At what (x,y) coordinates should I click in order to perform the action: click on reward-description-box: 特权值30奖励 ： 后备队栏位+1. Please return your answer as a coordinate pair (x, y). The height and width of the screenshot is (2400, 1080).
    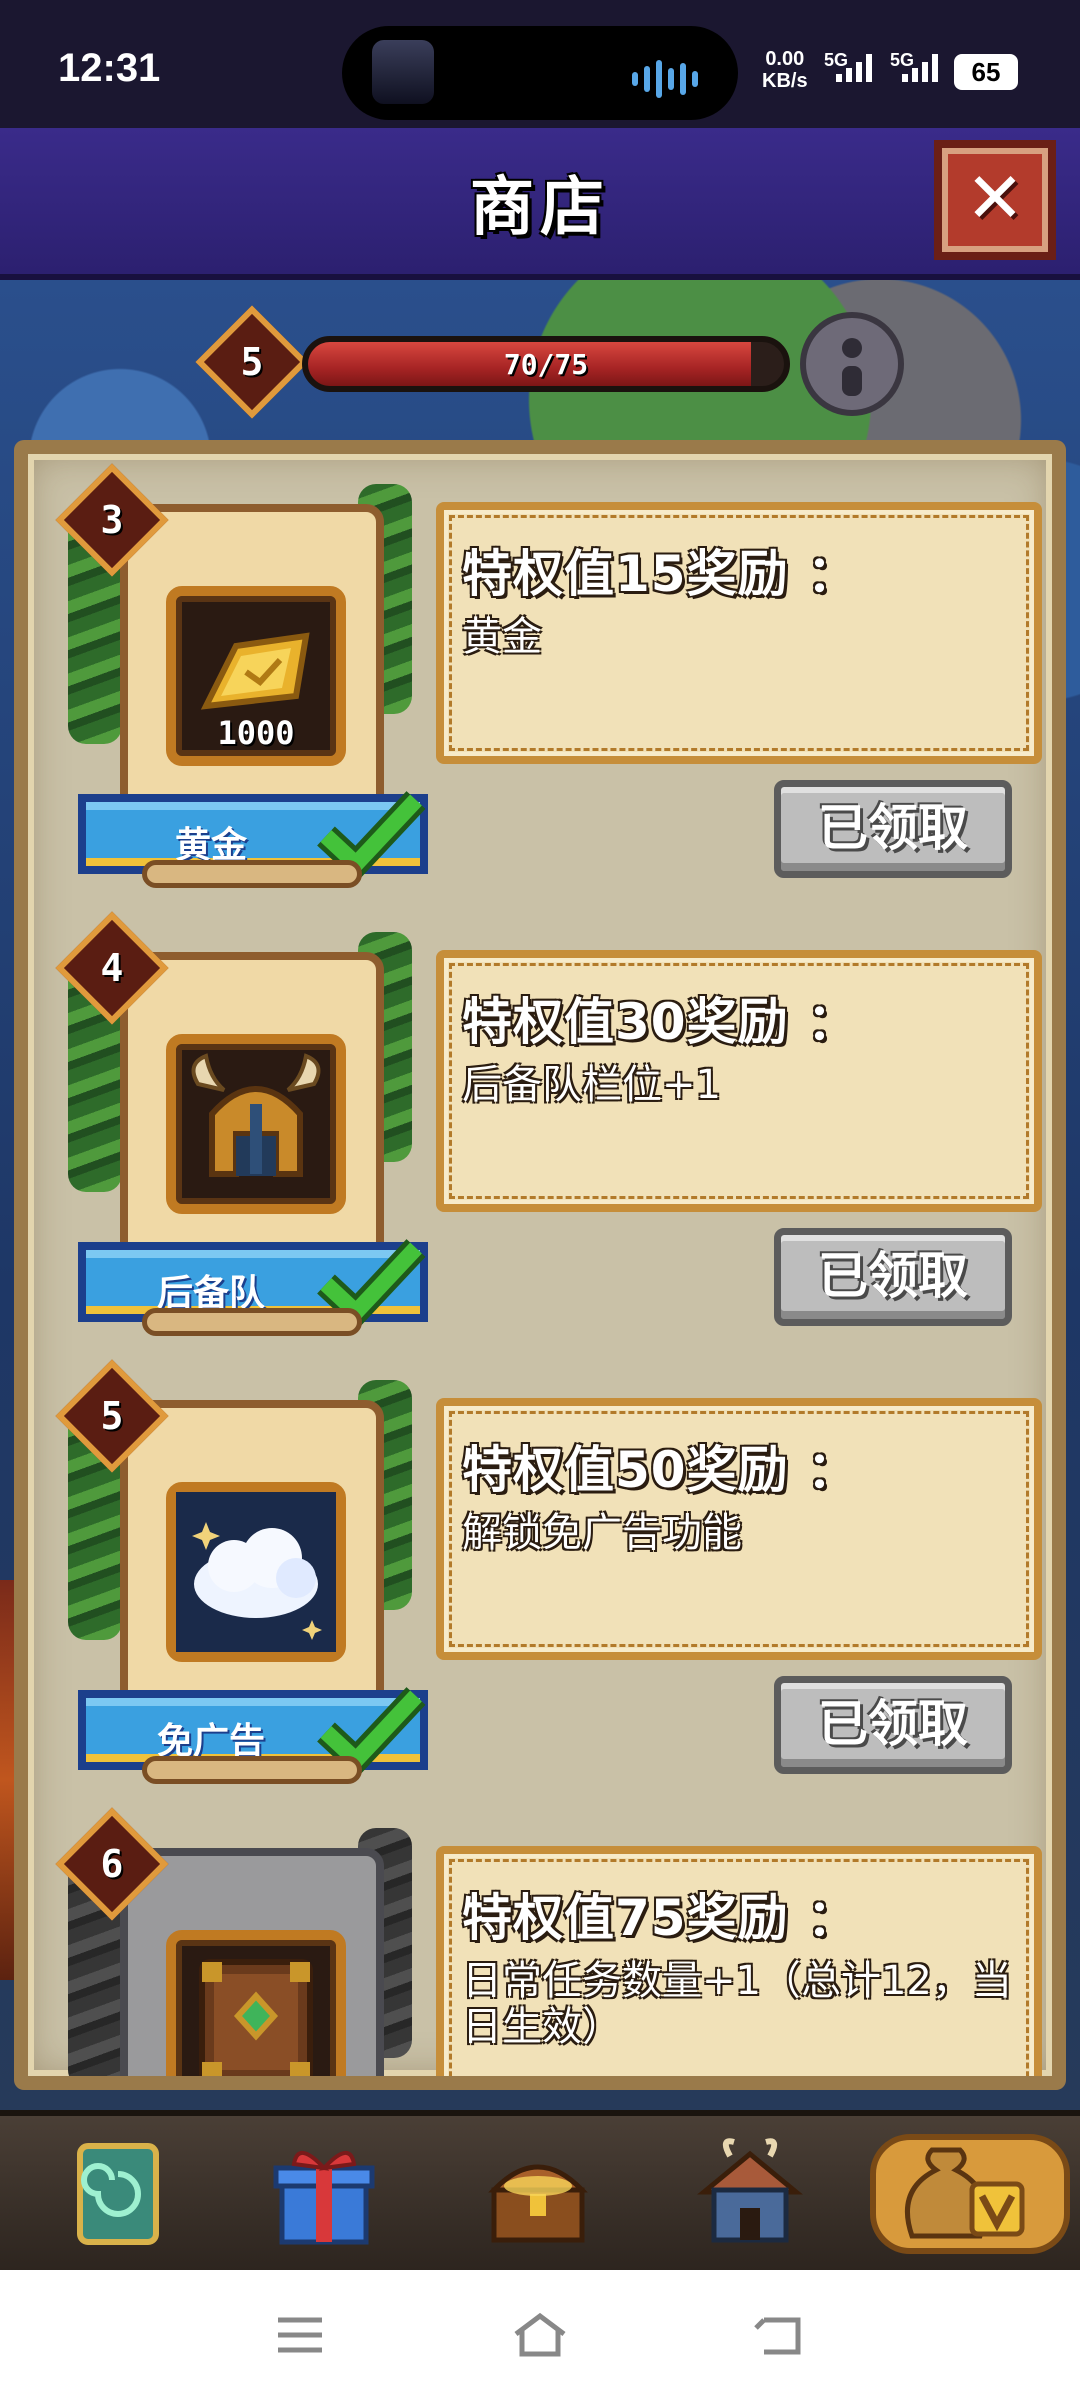
    Looking at the image, I should click on (739, 1081).